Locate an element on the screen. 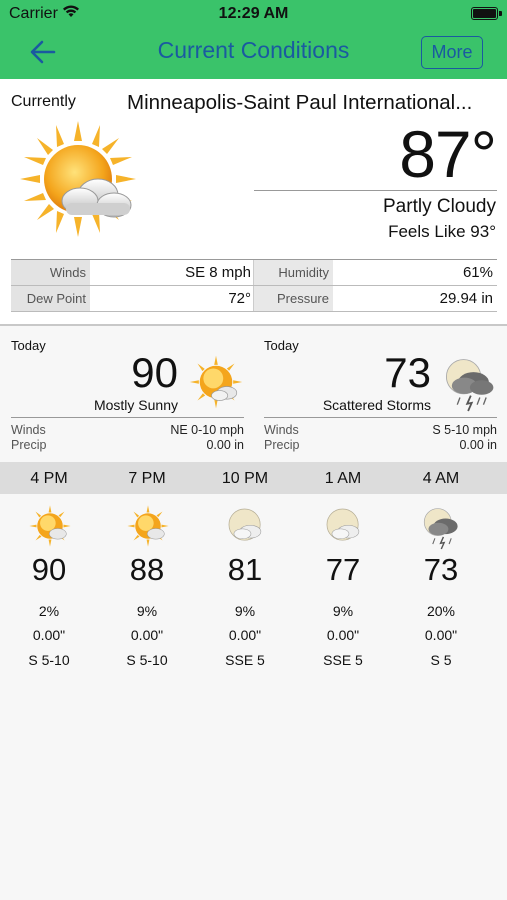 This screenshot has width=507, height=900. hour-label: 7 PM is located at coordinates (147, 478).